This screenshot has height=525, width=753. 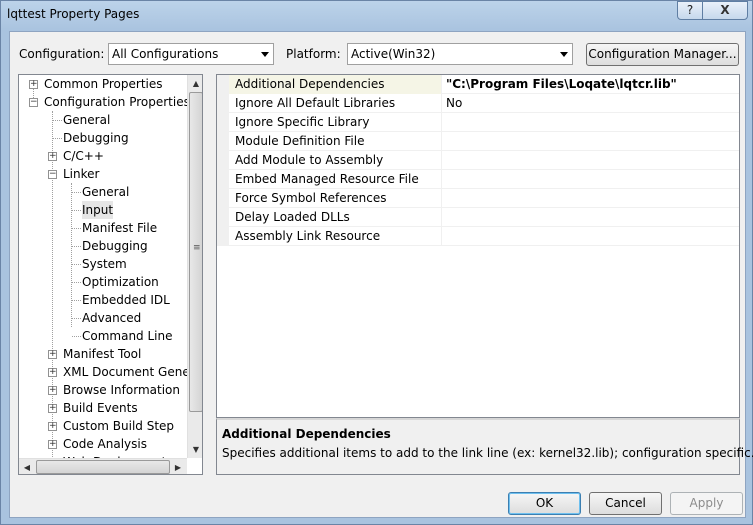 I want to click on close-button: X, so click(x=725, y=10).